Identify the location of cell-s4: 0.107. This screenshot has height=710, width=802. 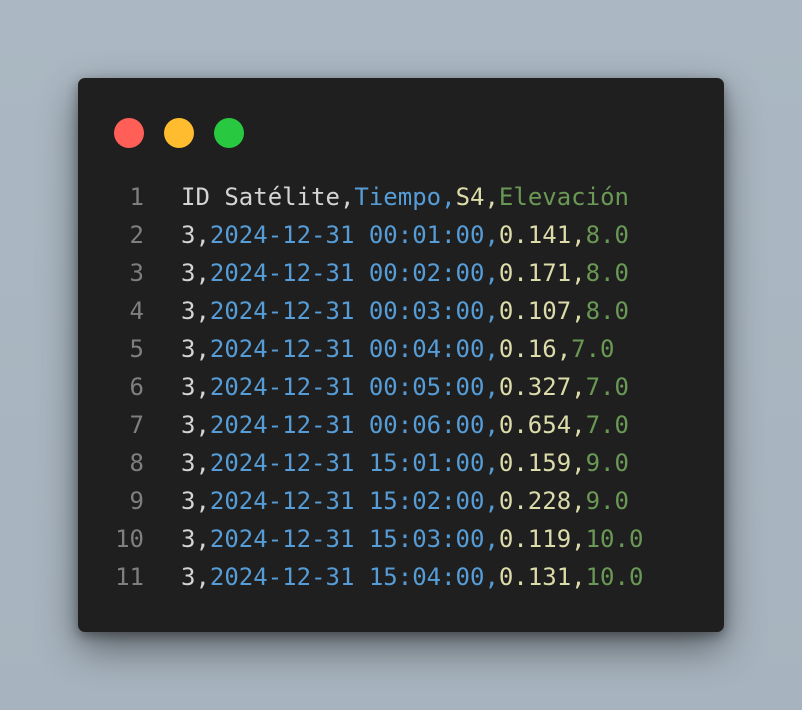
(535, 311).